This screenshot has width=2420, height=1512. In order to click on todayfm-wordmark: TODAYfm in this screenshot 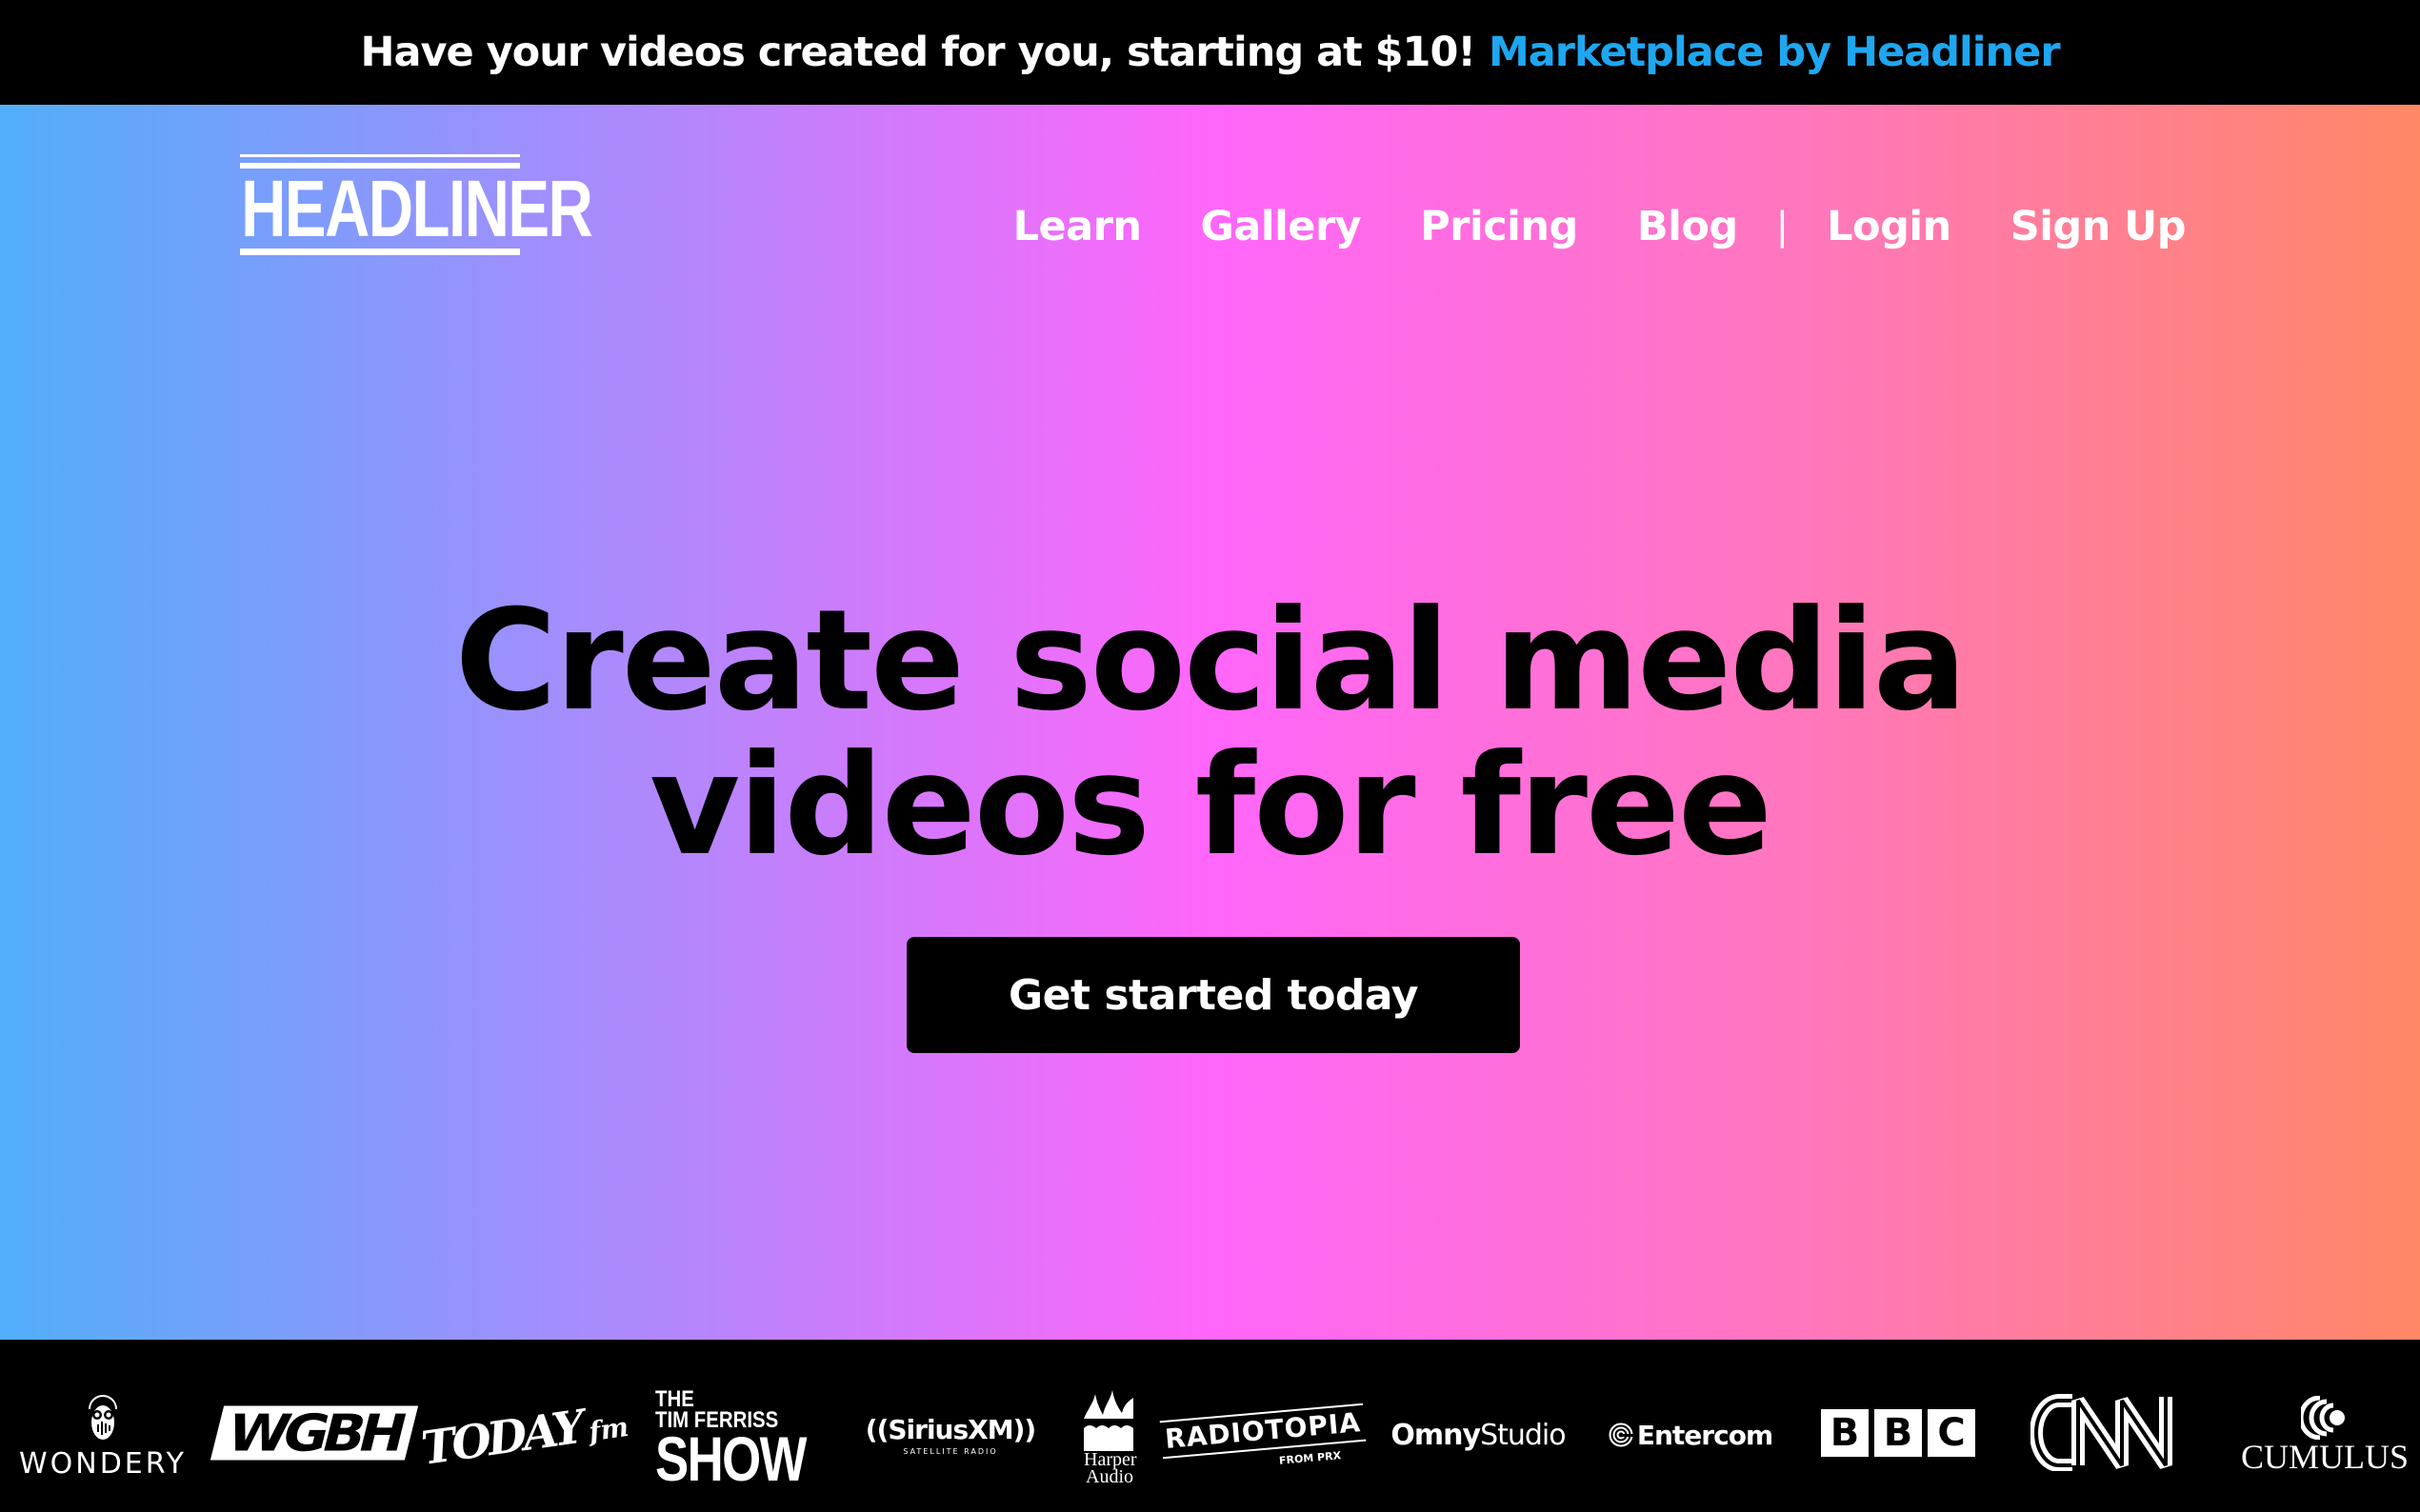, I will do `click(524, 1435)`.